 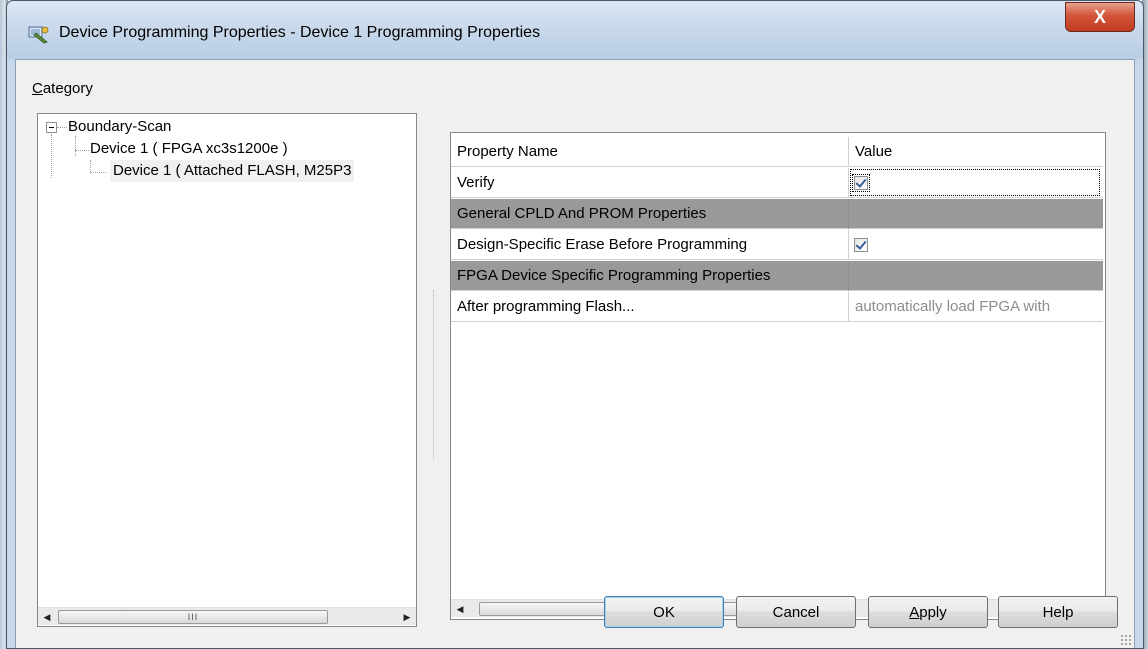 I want to click on tree-horizontal-scrollbar: ◀ III ▶, so click(x=227, y=616).